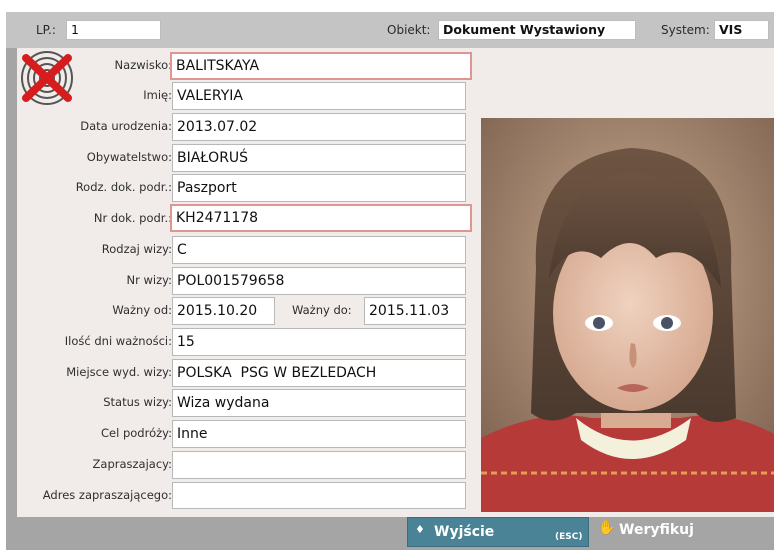  Describe the element at coordinates (149, 280) in the screenshot. I see `nr-wizy-label: Nr wizy:` at that location.